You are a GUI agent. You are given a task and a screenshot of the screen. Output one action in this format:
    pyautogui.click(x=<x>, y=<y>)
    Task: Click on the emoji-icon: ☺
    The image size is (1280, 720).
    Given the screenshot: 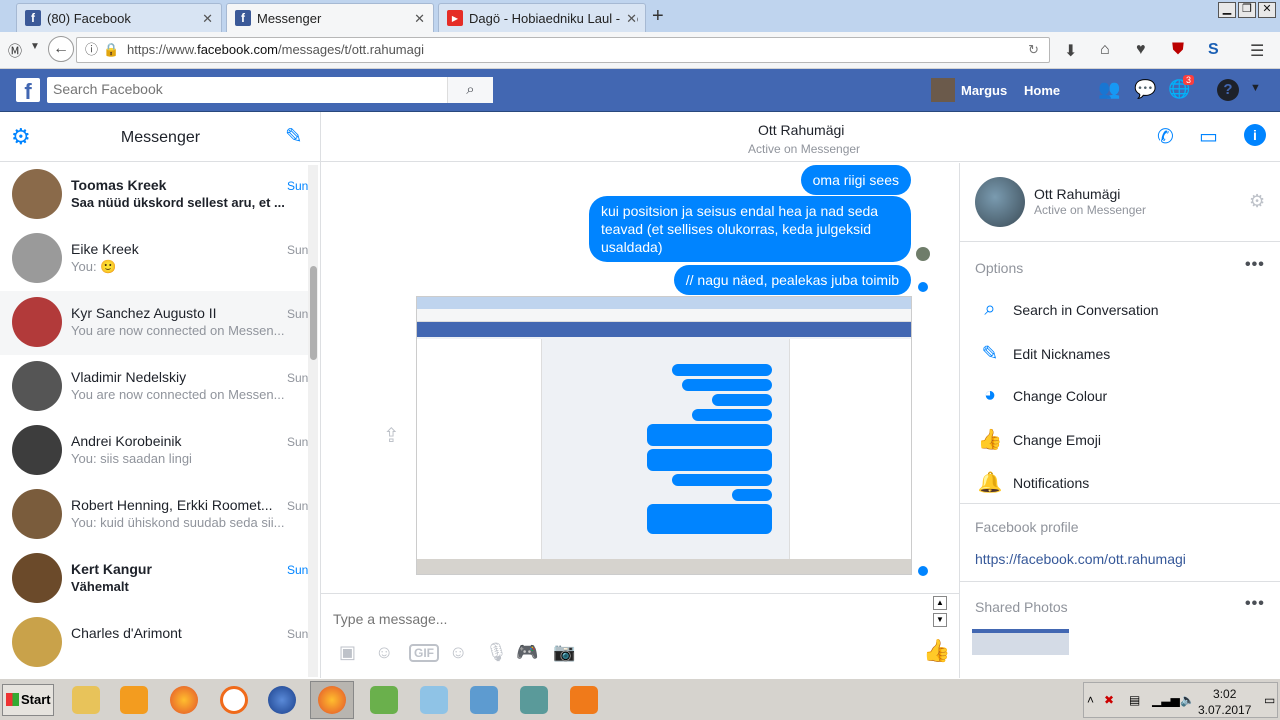 What is the action you would take?
    pyautogui.click(x=458, y=652)
    